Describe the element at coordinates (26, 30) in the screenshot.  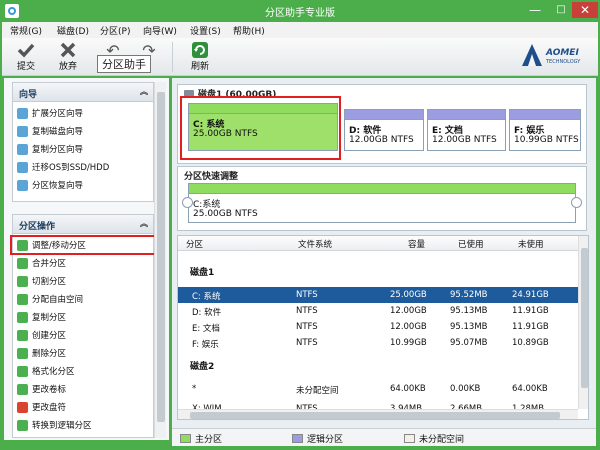
I see `menu-general: 常规(G)` at that location.